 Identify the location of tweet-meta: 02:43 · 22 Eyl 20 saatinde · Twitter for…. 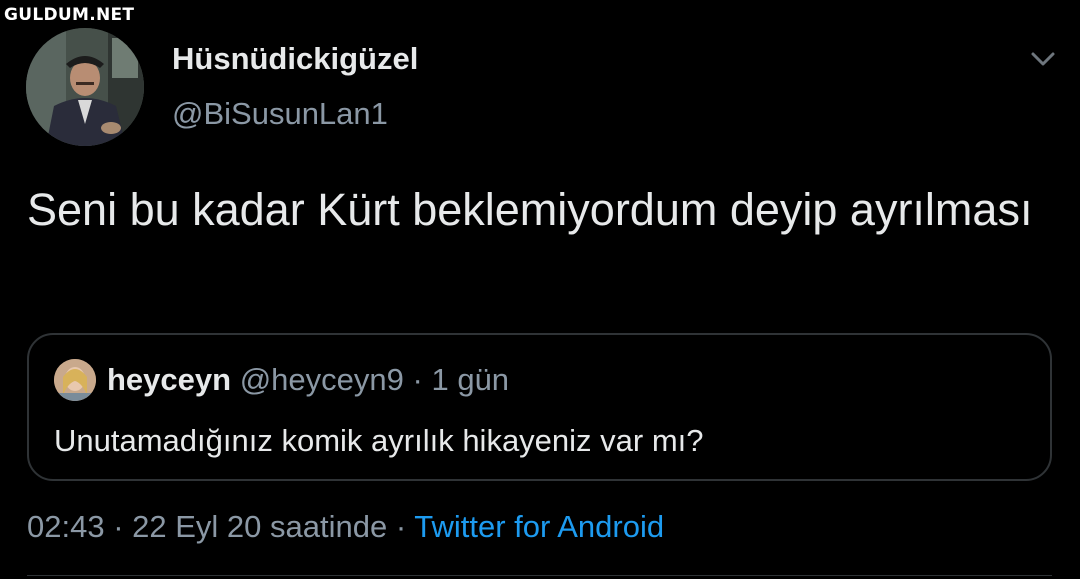
(345, 527).